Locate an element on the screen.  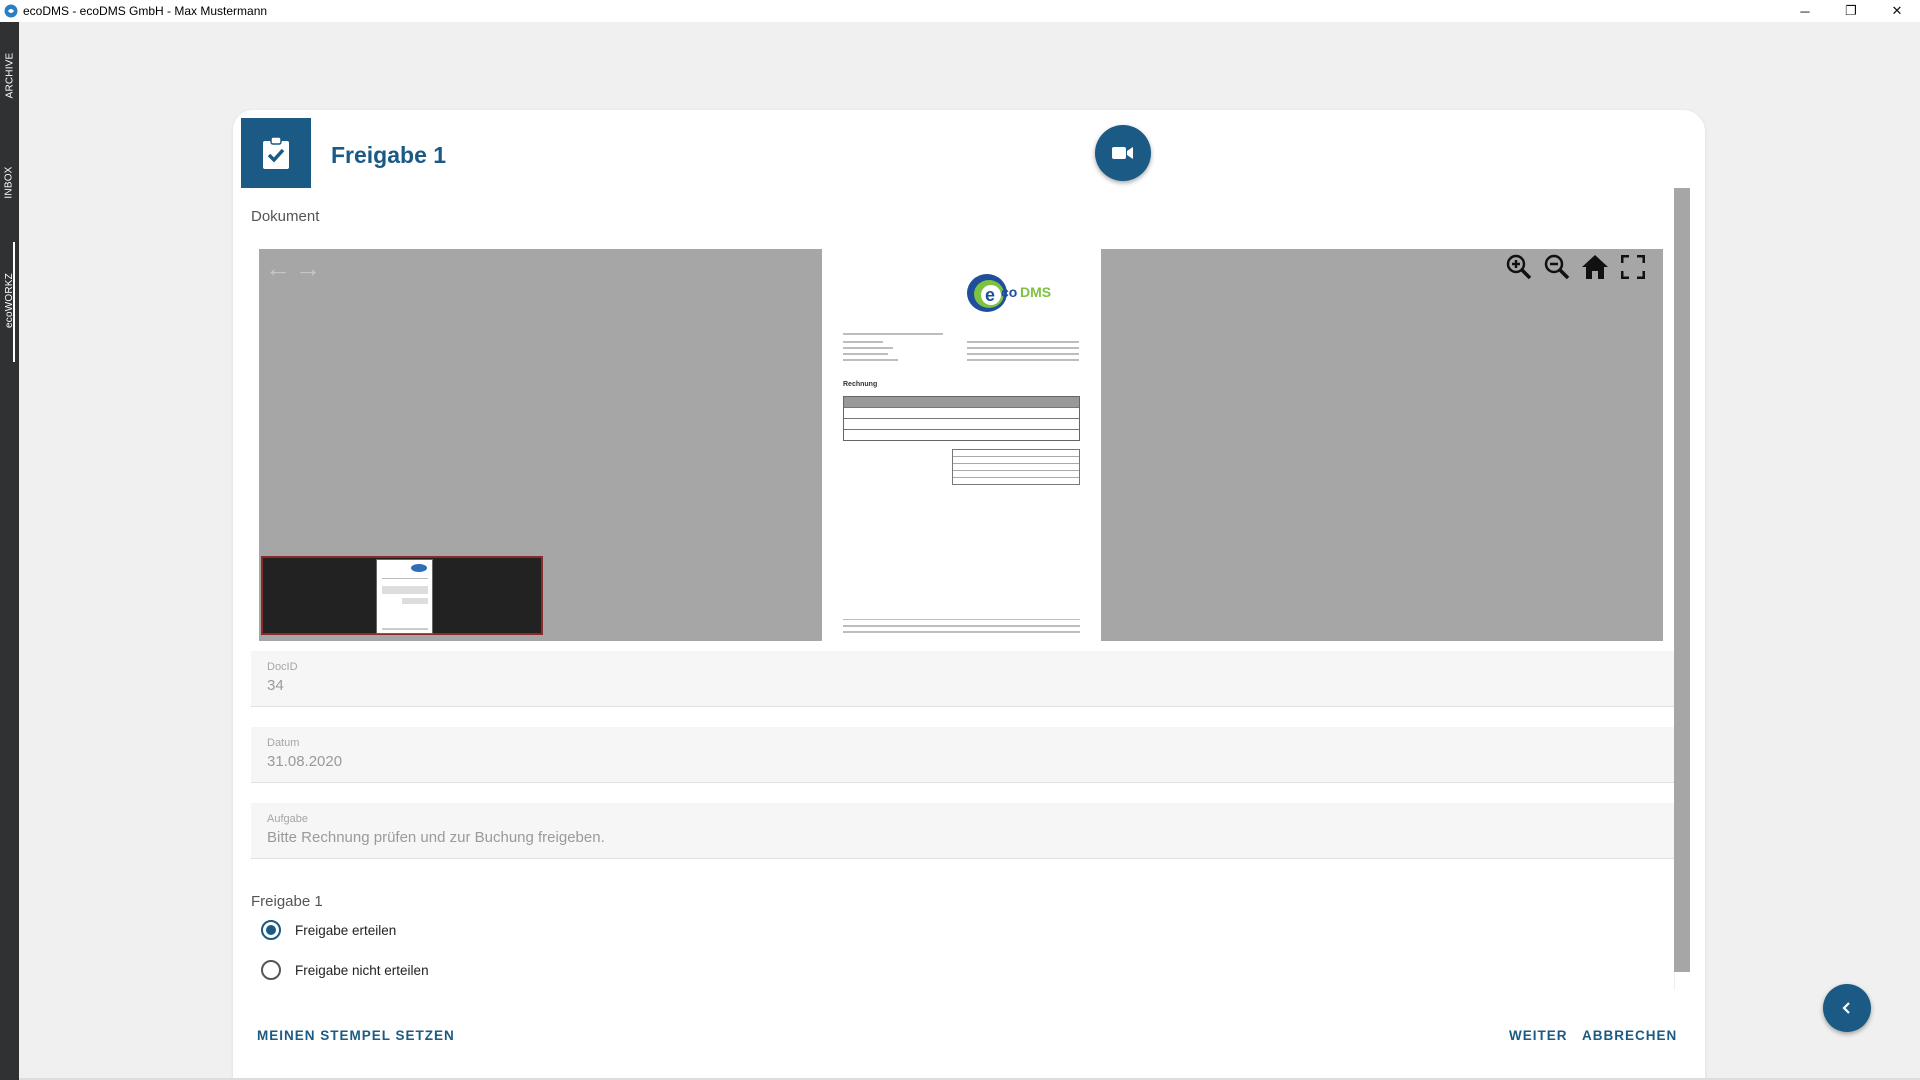
close-button: ✕ is located at coordinates (1897, 11).